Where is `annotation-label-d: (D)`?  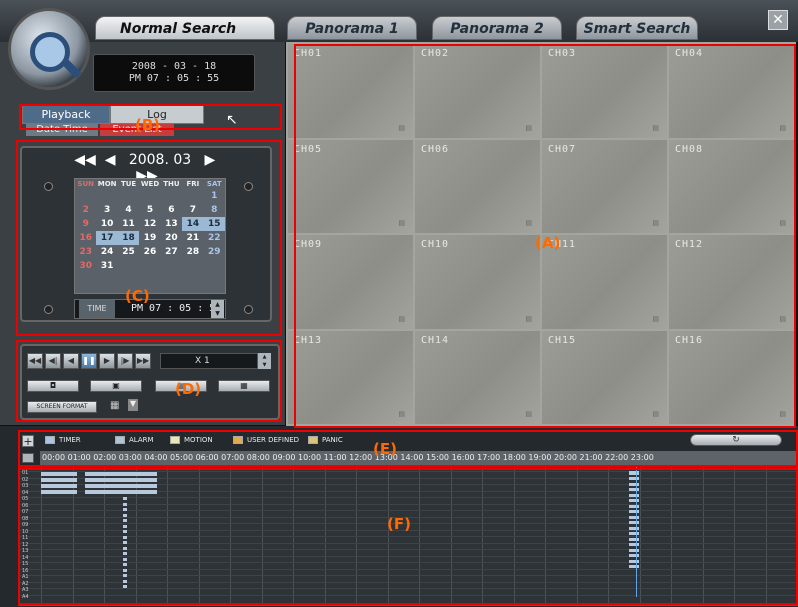 annotation-label-d: (D) is located at coordinates (188, 389).